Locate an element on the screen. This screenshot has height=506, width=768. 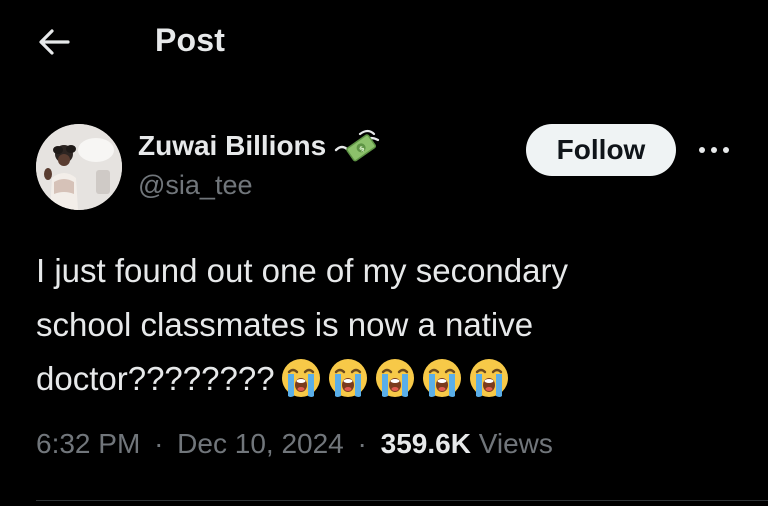
more-horizontal-icon is located at coordinates (714, 150).